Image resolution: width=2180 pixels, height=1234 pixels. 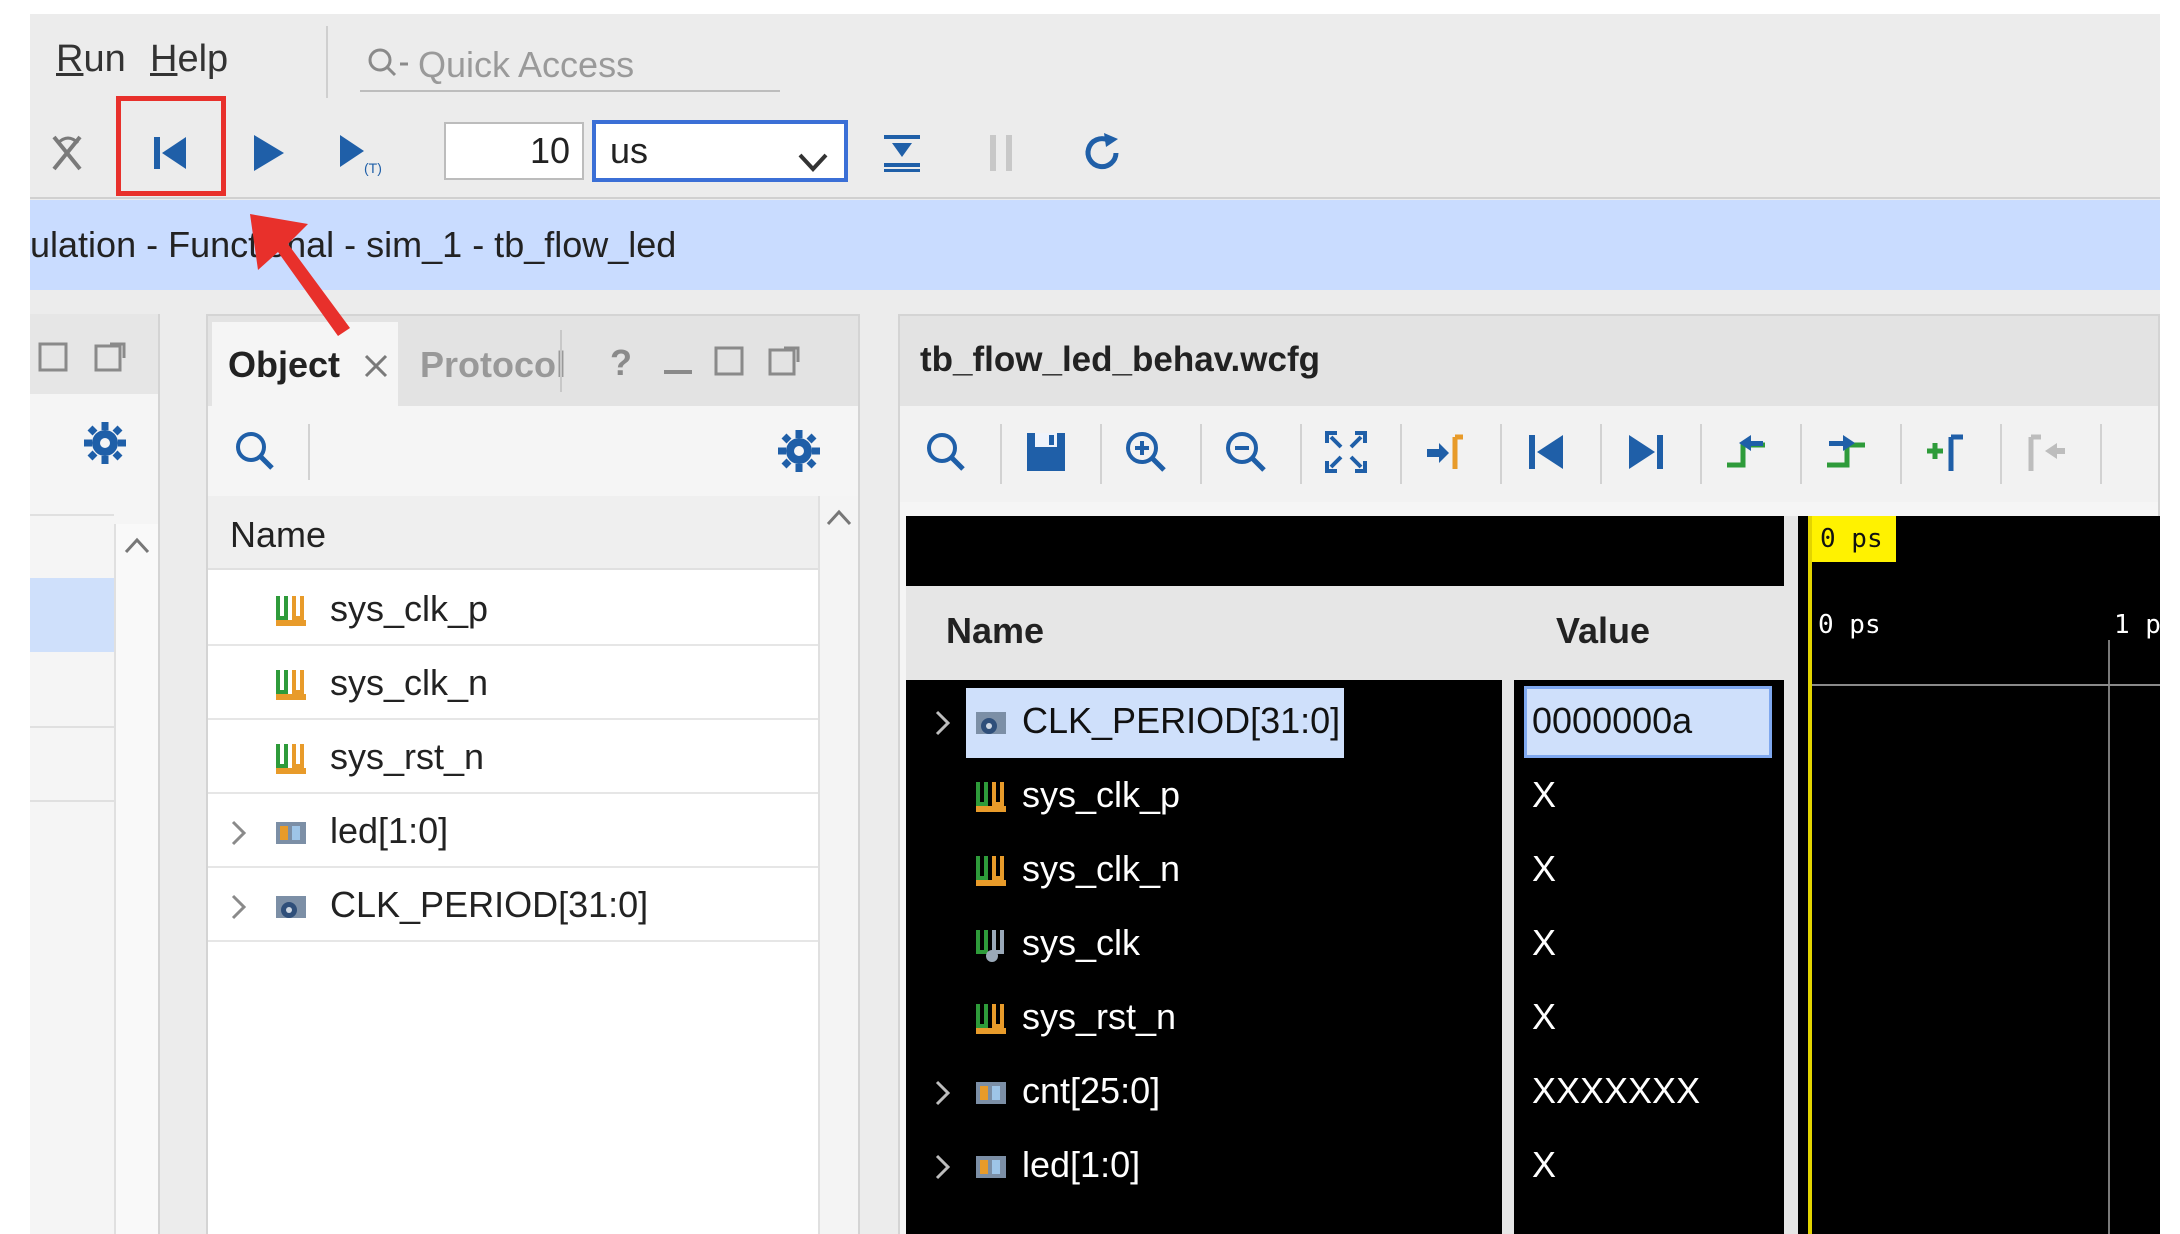 What do you see at coordinates (310, 277) in the screenshot?
I see `red-arrow-annotation` at bounding box center [310, 277].